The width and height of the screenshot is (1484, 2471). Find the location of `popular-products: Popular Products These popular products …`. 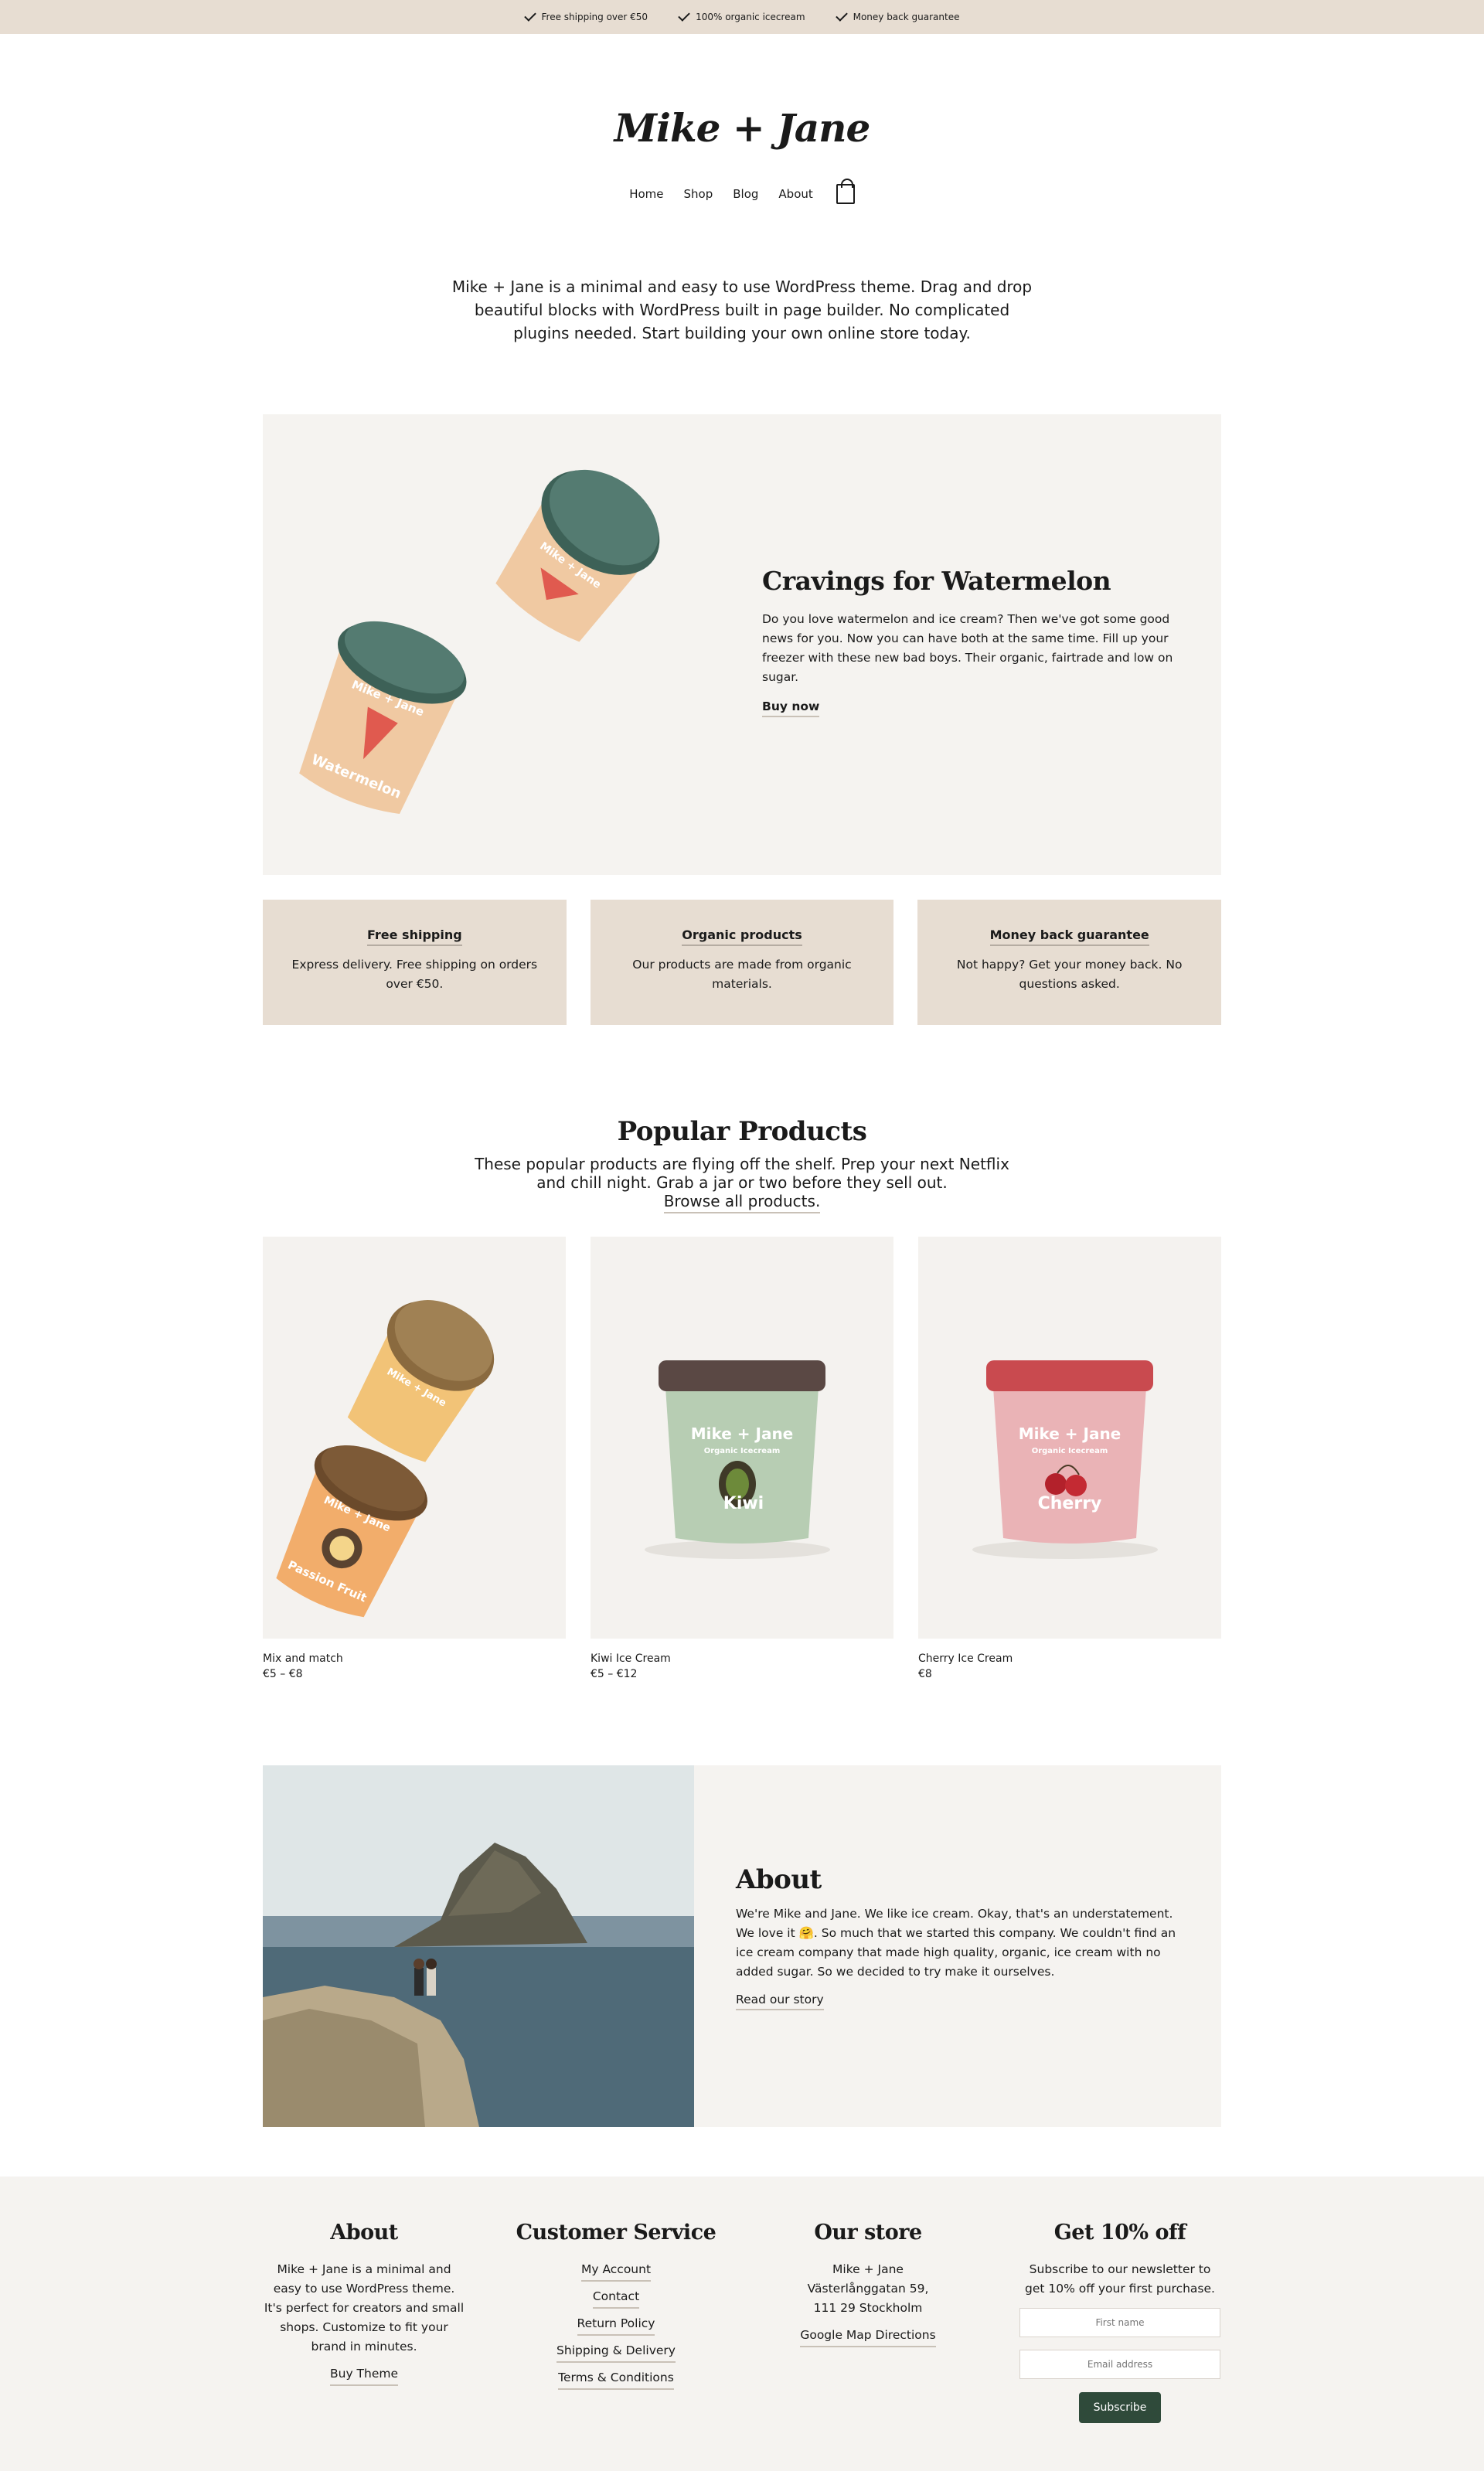

popular-products: Popular Products These popular products … is located at coordinates (742, 1398).